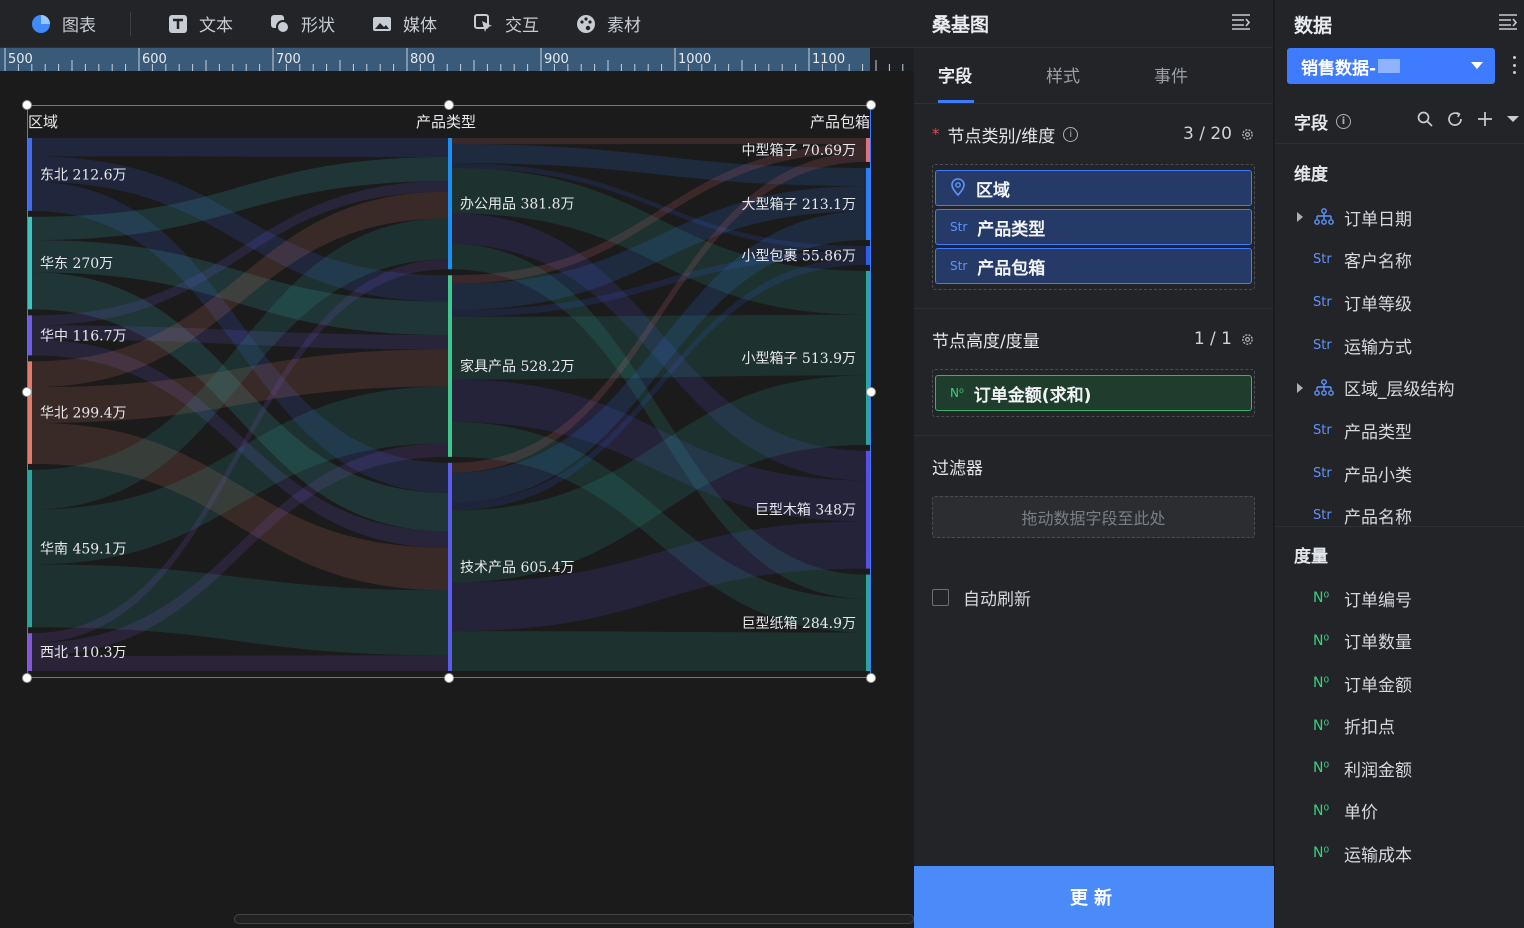 Image resolution: width=1524 pixels, height=928 pixels. What do you see at coordinates (422, 59) in the screenshot?
I see `ruler-label: 800` at bounding box center [422, 59].